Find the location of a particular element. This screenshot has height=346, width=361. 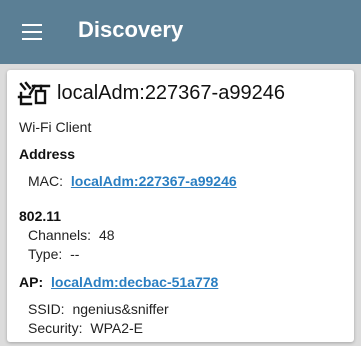

page-title: Discovery is located at coordinates (131, 29).